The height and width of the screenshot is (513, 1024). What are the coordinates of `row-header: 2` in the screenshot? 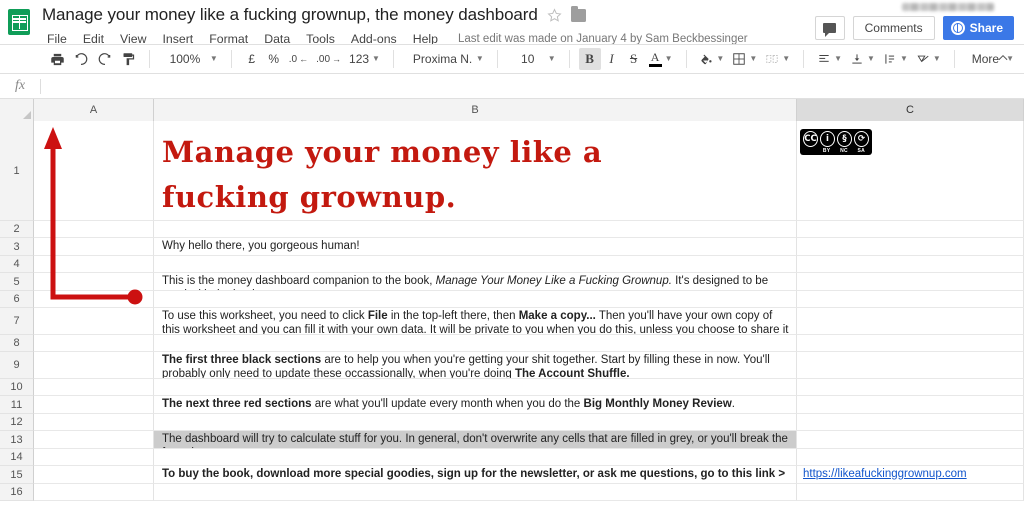 It's located at (17, 229).